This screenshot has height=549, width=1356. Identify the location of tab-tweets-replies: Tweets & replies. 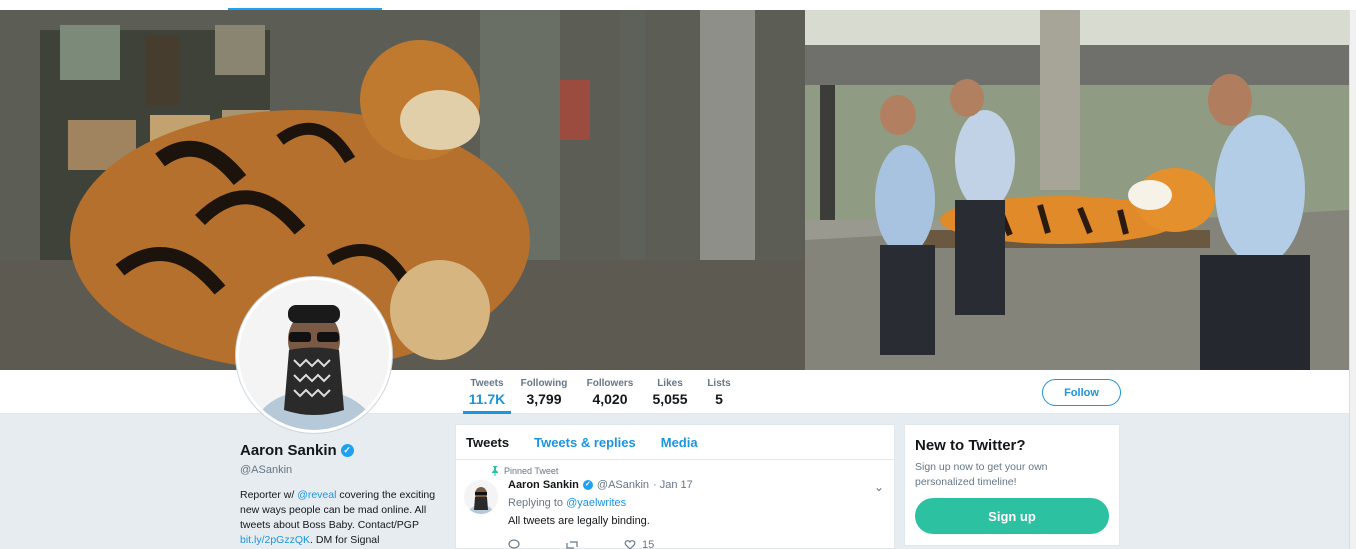
(585, 442).